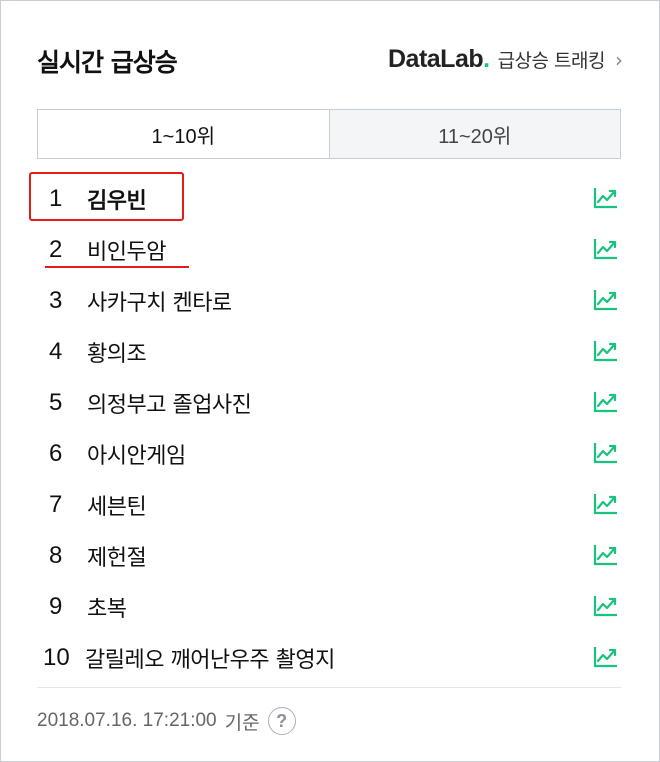  What do you see at coordinates (329, 687) in the screenshot?
I see `footer-divider` at bounding box center [329, 687].